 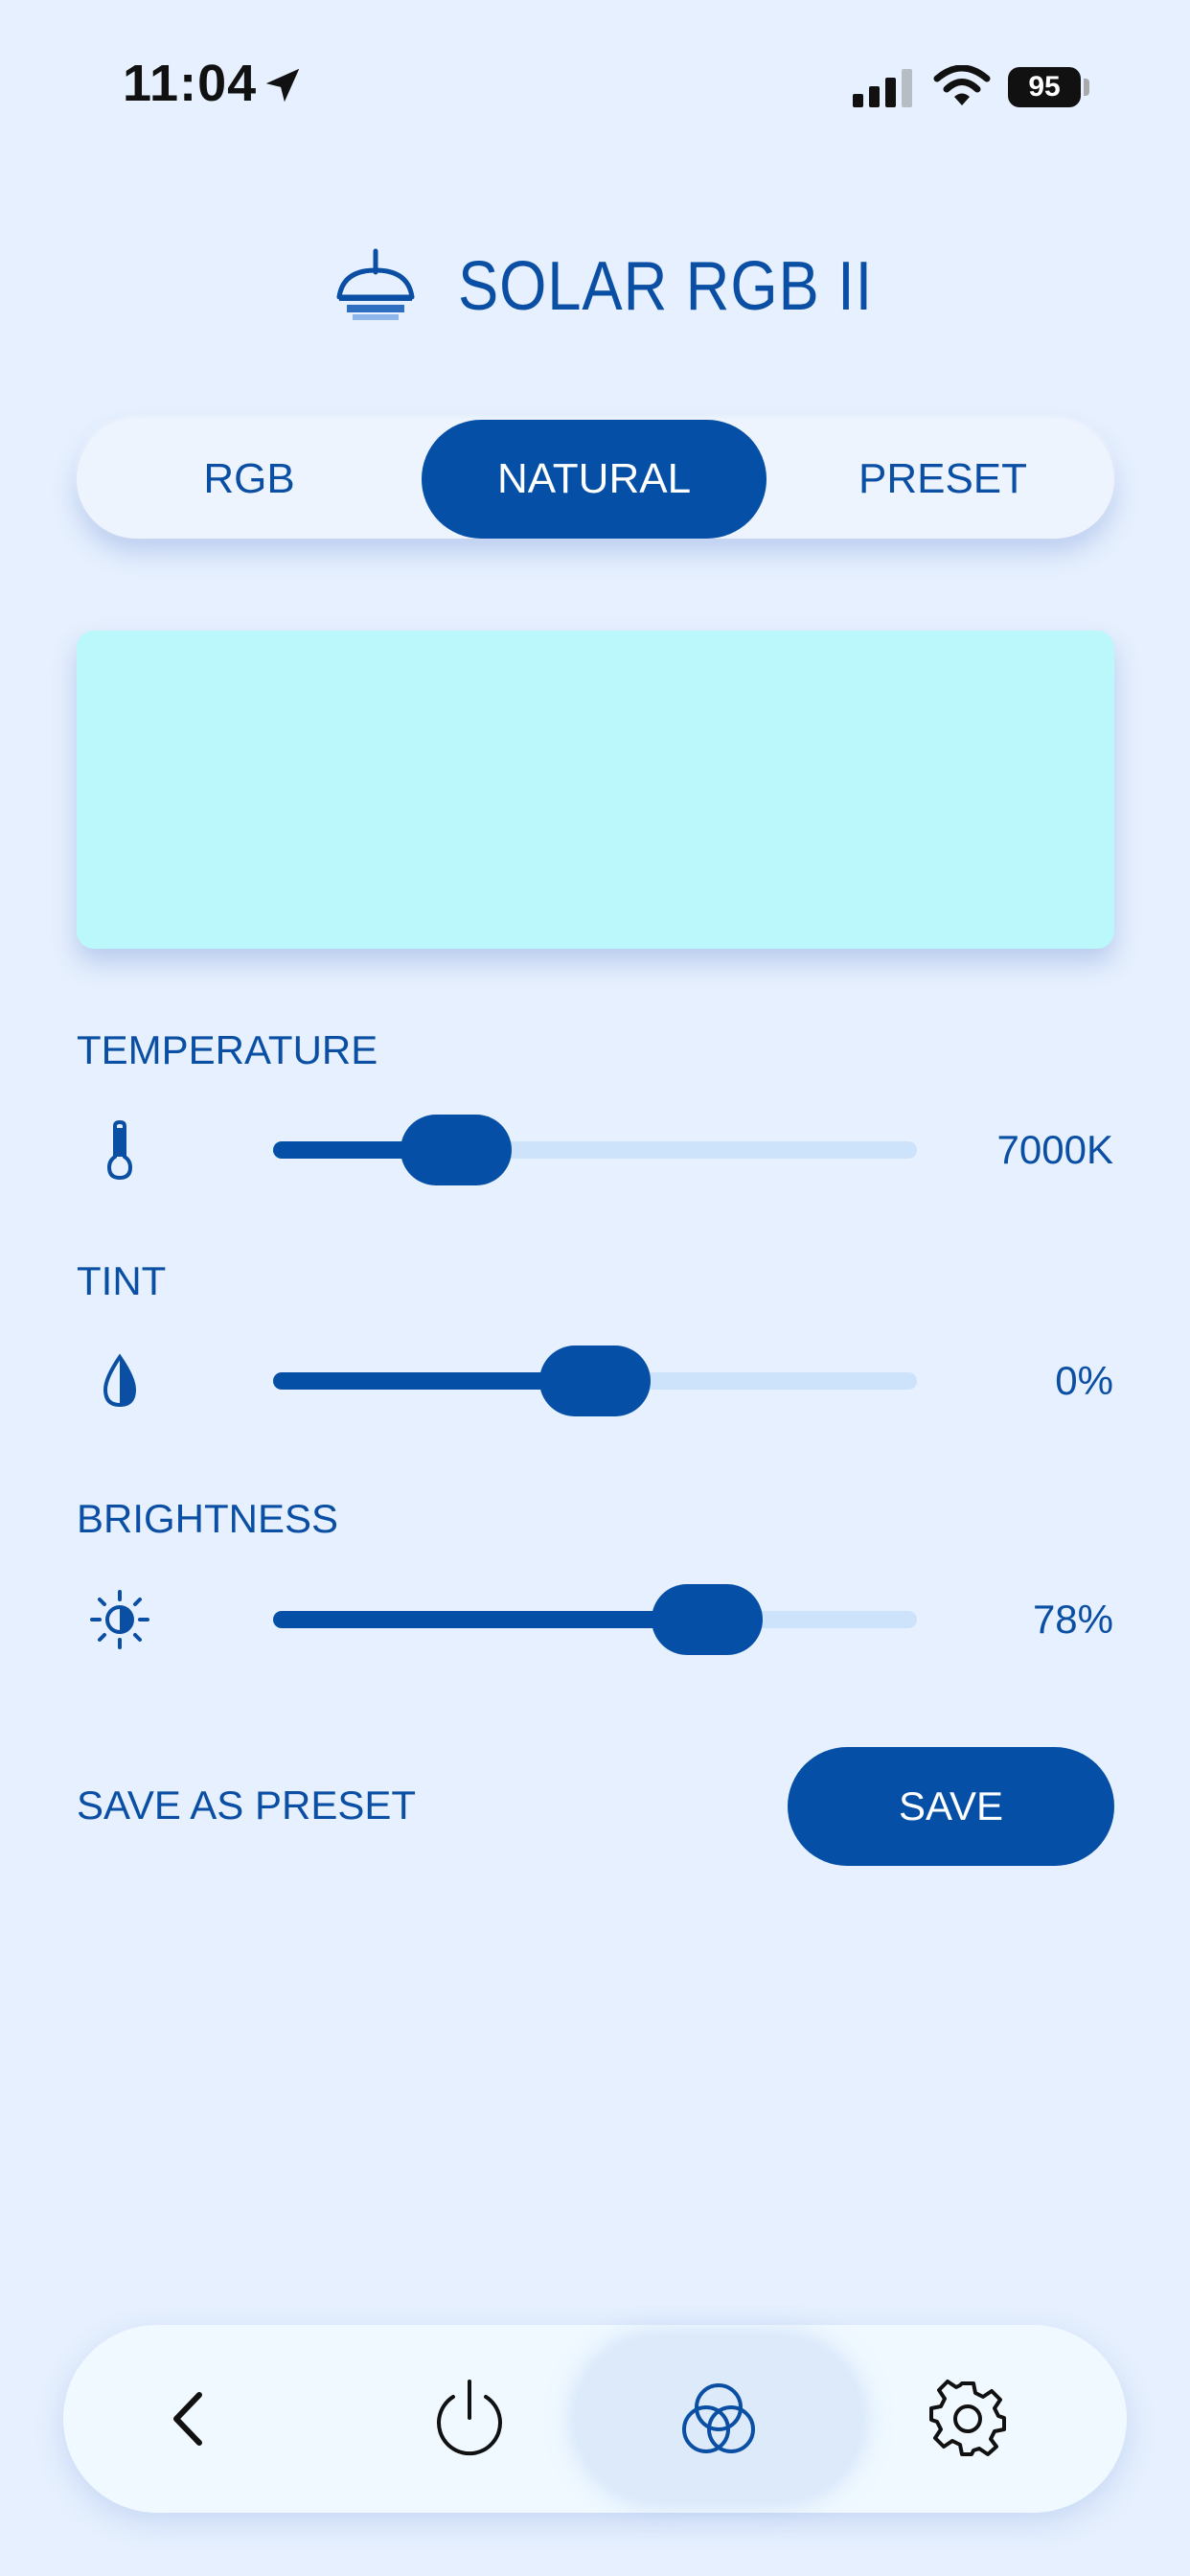 I want to click on thermometer-icon, so click(x=120, y=1150).